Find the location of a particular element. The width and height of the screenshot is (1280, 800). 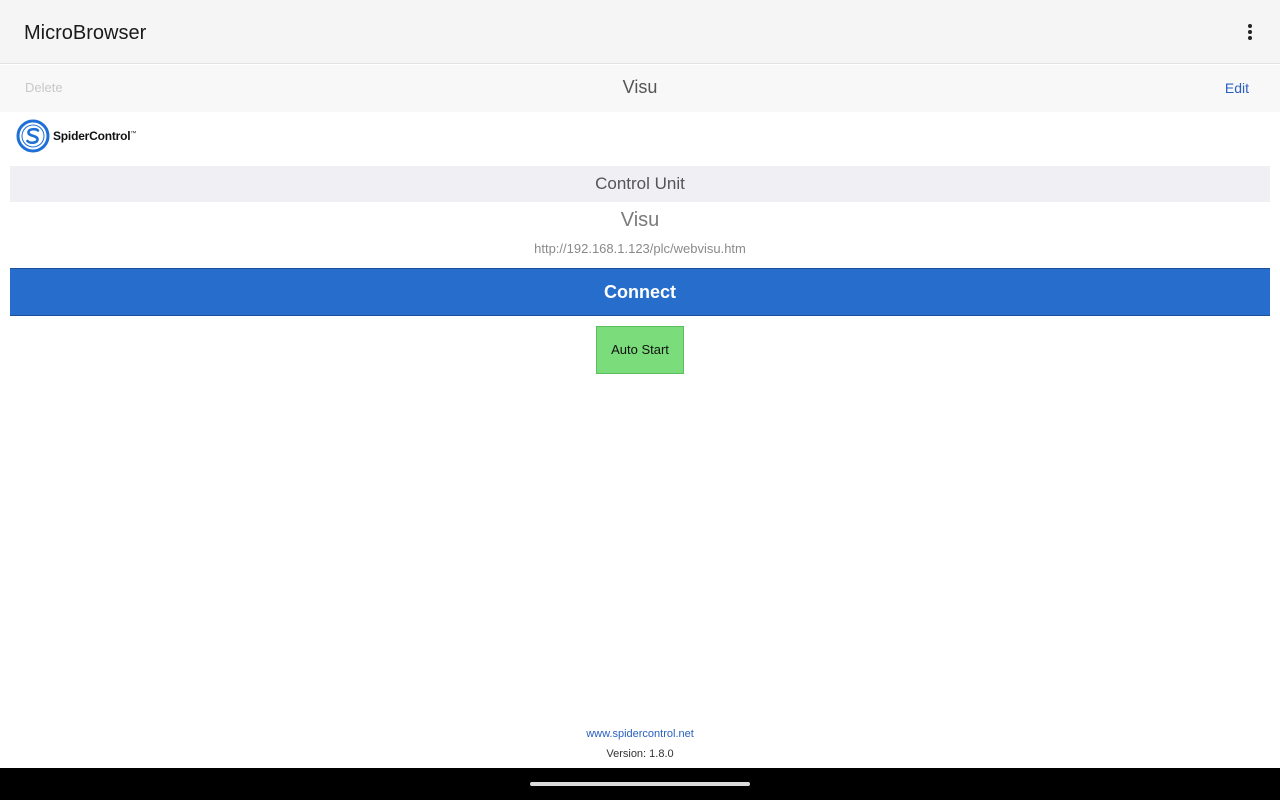

nav-bar: Delete Visu Edit is located at coordinates (640, 88).